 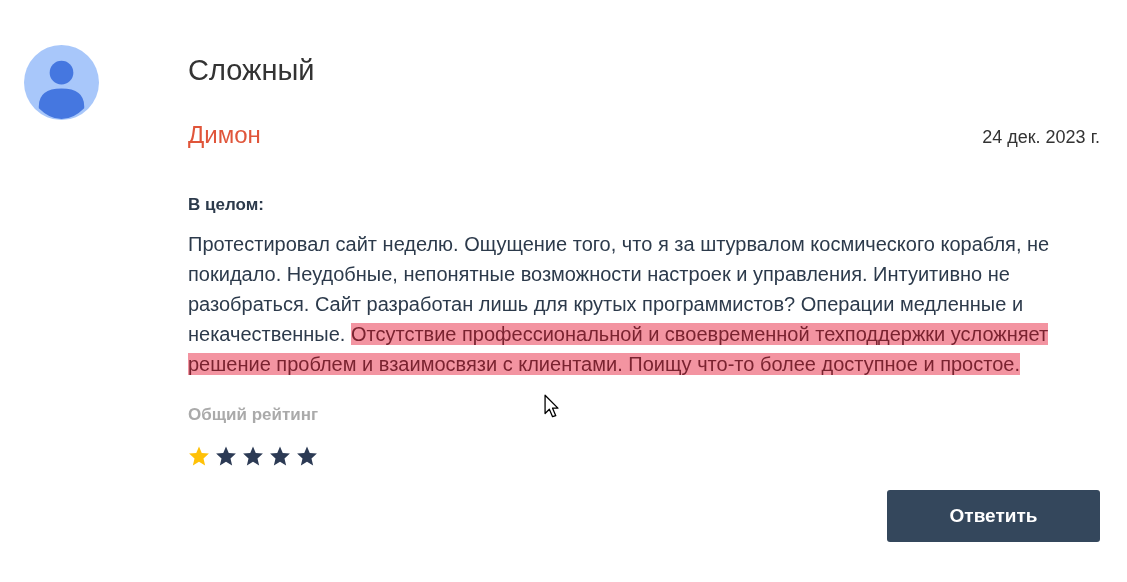 I want to click on review-date: 24 дек. 2023 г., so click(x=1041, y=137).